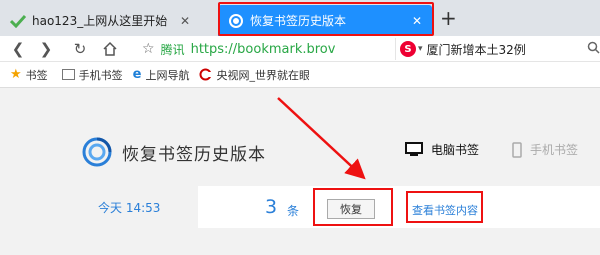 This screenshot has height=255, width=600. I want to click on backup-row, so click(399, 207).